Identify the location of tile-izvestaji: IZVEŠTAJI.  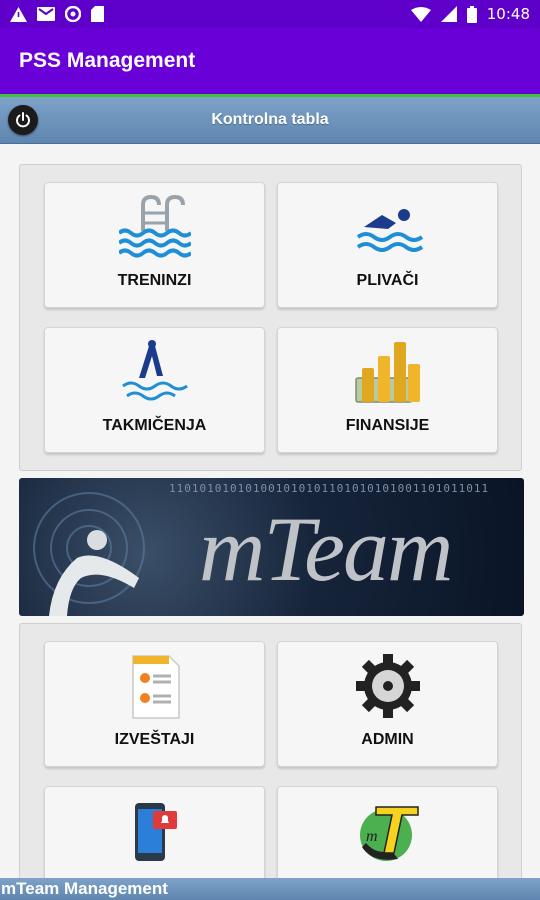
(154, 704).